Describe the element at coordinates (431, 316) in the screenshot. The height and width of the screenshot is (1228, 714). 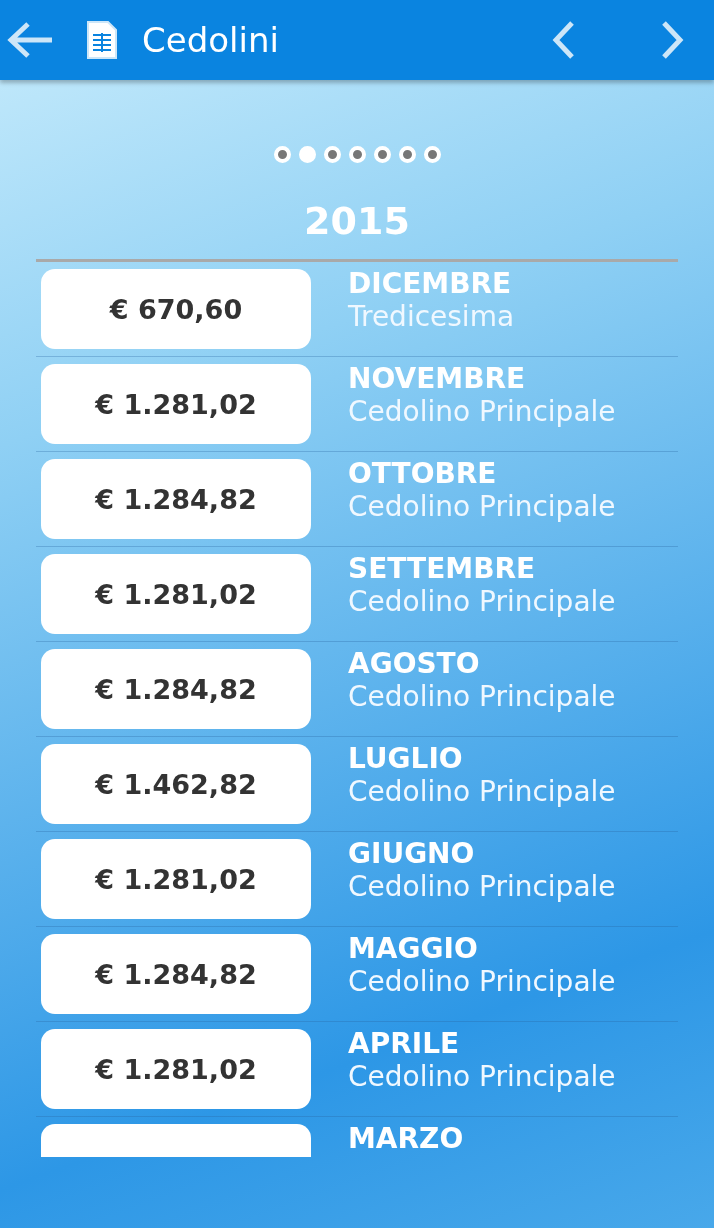
I see `payslip-type: Tredicesima` at that location.